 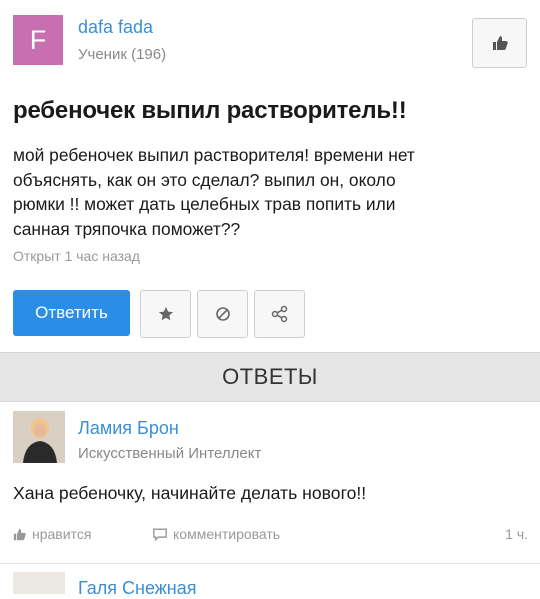 I want to click on question-title: ребеночек выпил растворитель!!, so click(x=210, y=110).